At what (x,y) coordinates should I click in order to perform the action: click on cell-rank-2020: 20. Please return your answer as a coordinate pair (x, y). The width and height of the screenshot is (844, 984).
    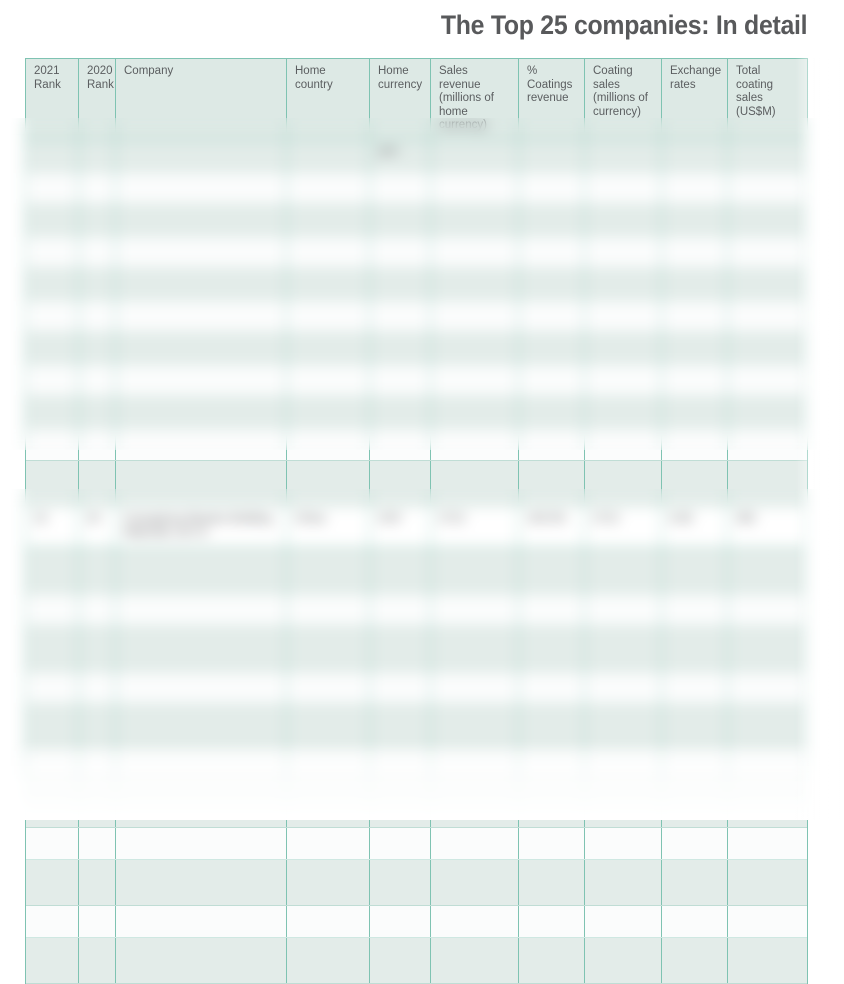
    Looking at the image, I should click on (97, 527).